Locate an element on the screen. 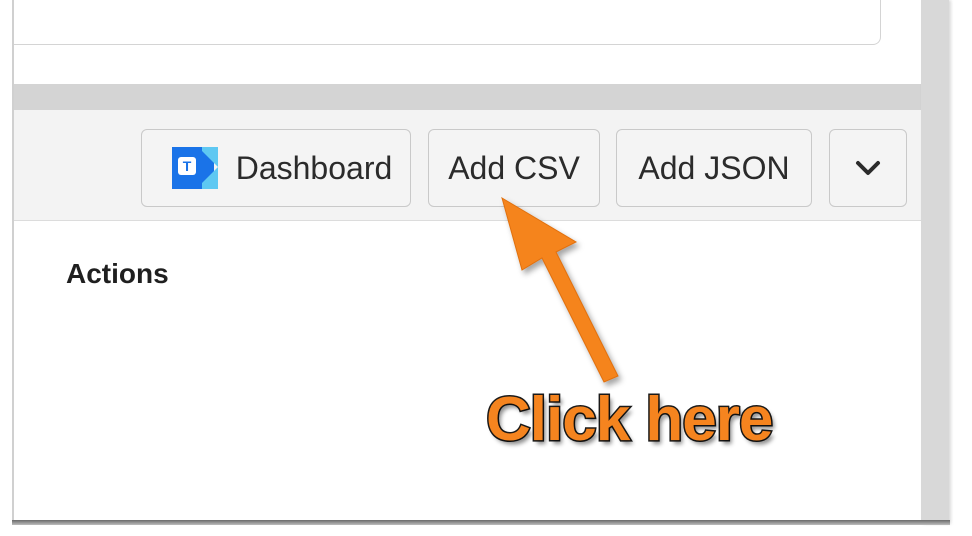  svg-text: T is located at coordinates (186, 166).